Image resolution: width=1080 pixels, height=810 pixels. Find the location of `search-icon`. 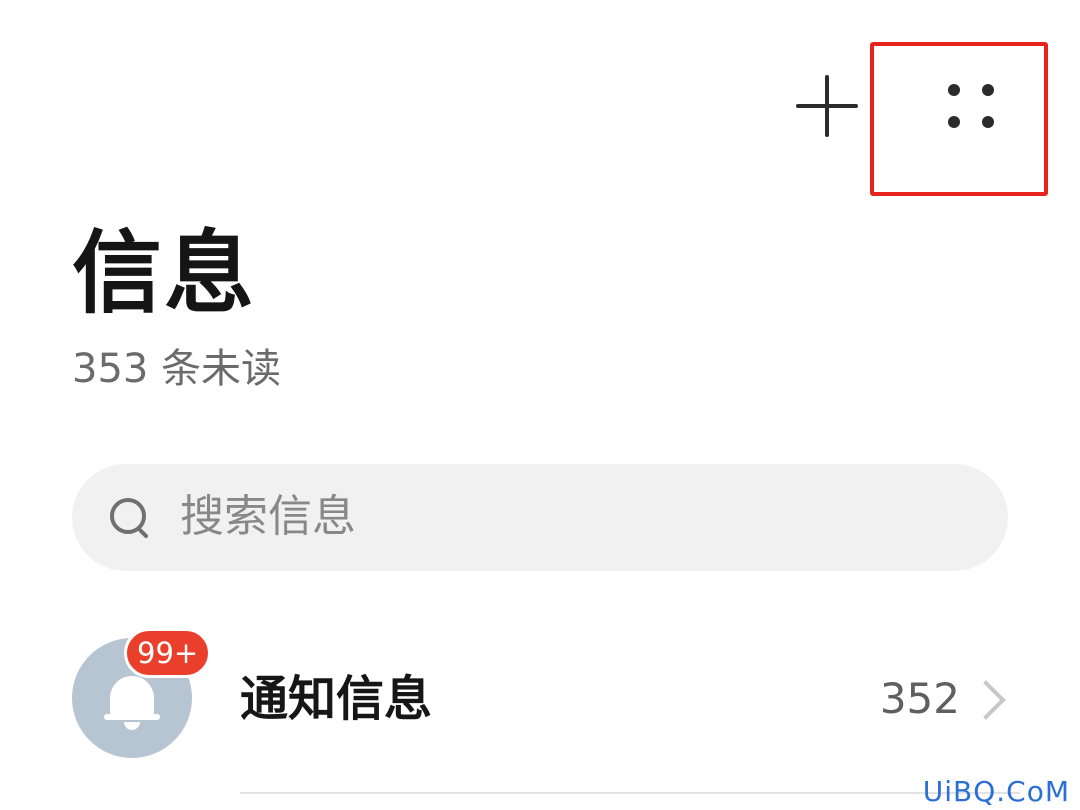

search-icon is located at coordinates (130, 518).